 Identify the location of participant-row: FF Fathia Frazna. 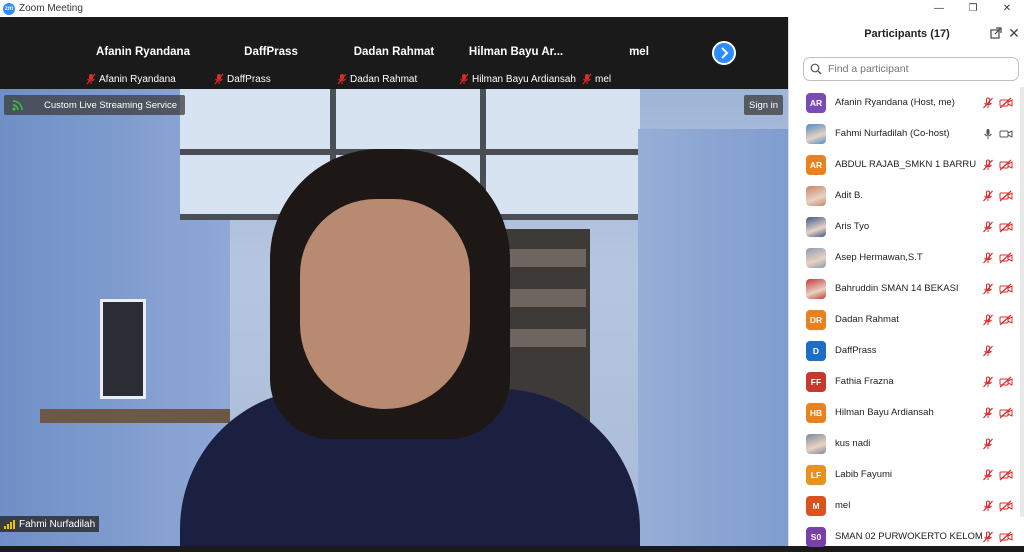
(906, 381).